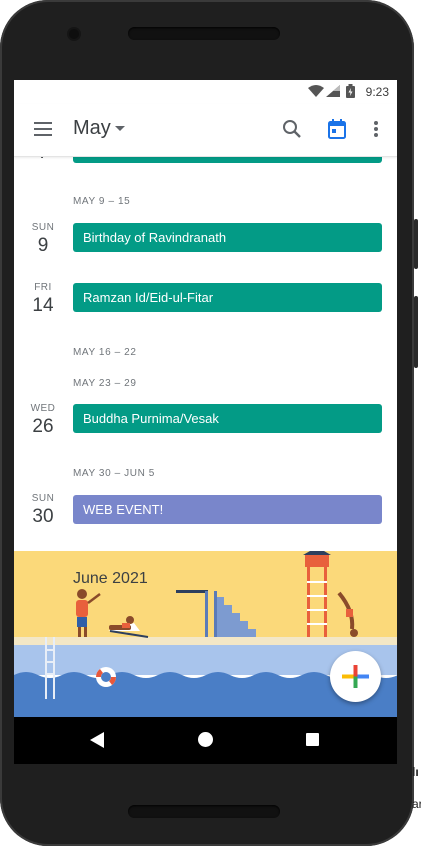 The image size is (421, 853). I want to click on week-header: MAY 16 – 22, so click(105, 352).